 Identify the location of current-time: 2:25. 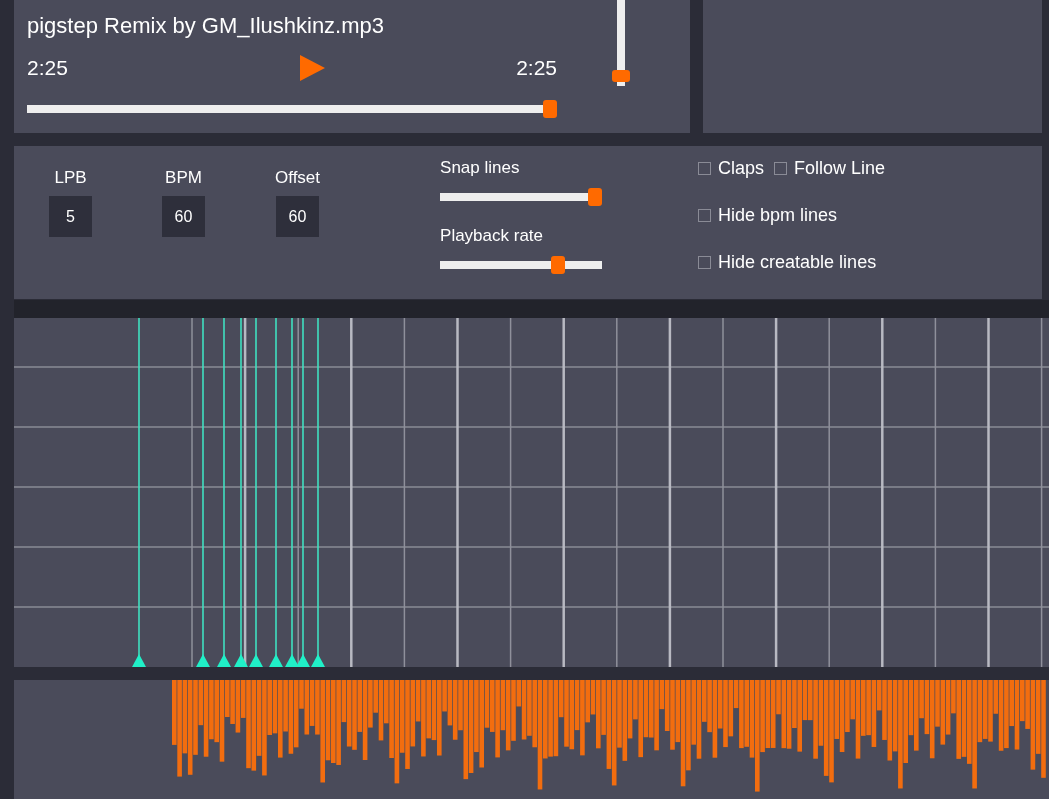
(47, 68).